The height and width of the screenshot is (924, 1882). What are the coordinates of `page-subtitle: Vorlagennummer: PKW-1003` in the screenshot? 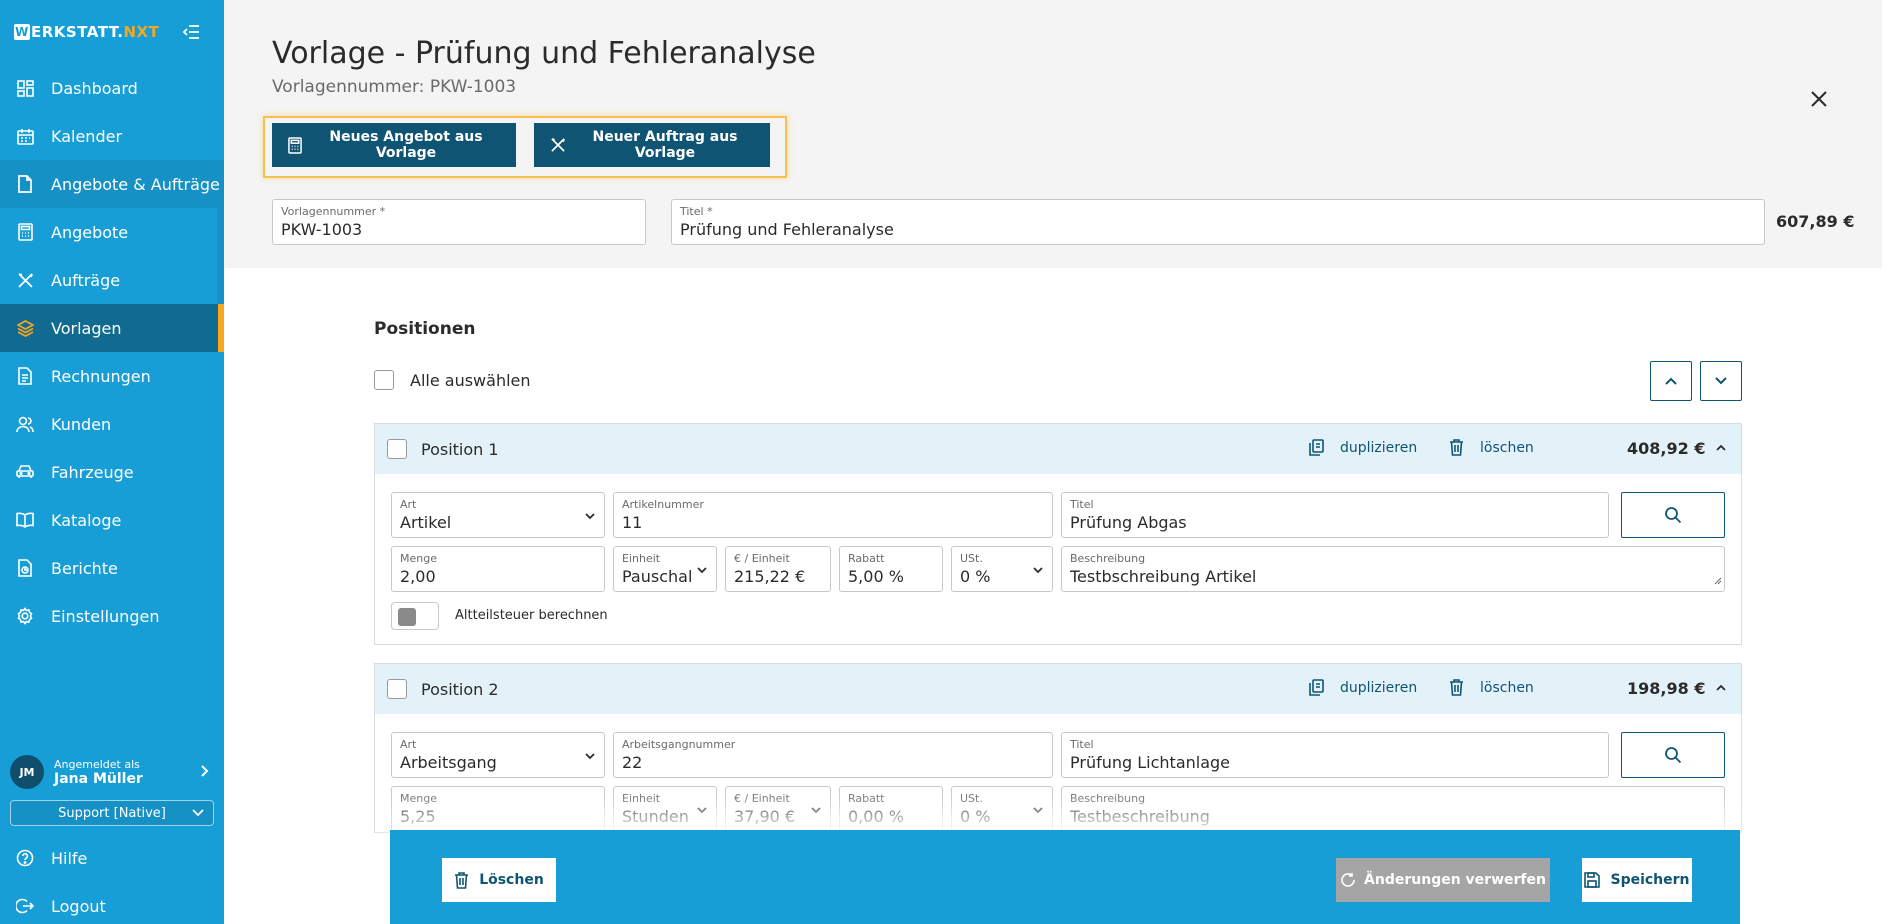 It's located at (394, 87).